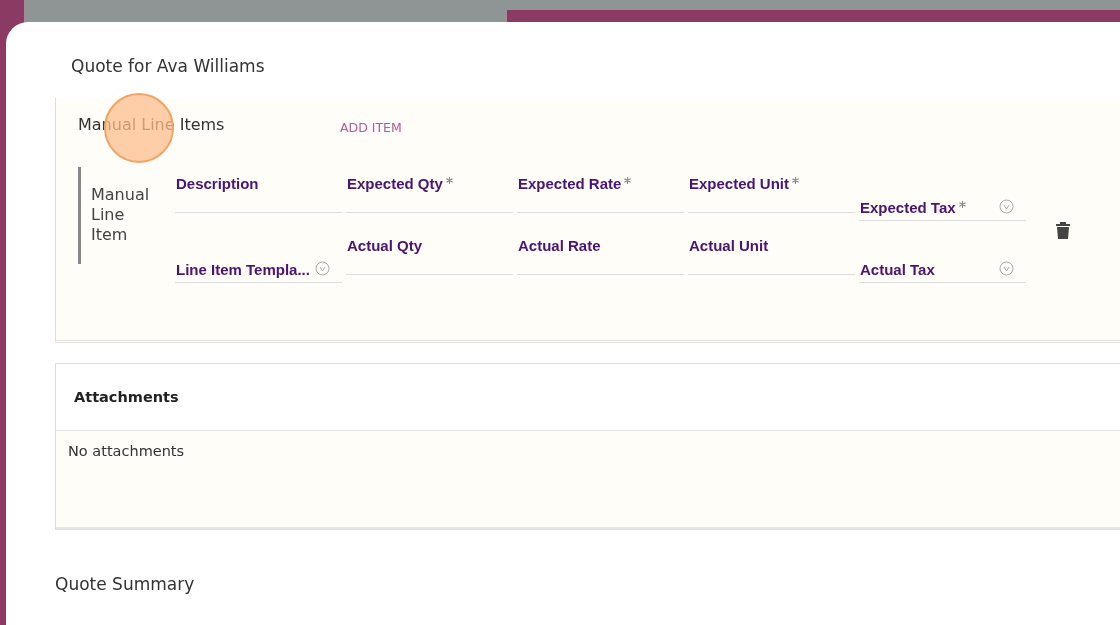  Describe the element at coordinates (125, 584) in the screenshot. I see `section-heading: Quote Summary` at that location.